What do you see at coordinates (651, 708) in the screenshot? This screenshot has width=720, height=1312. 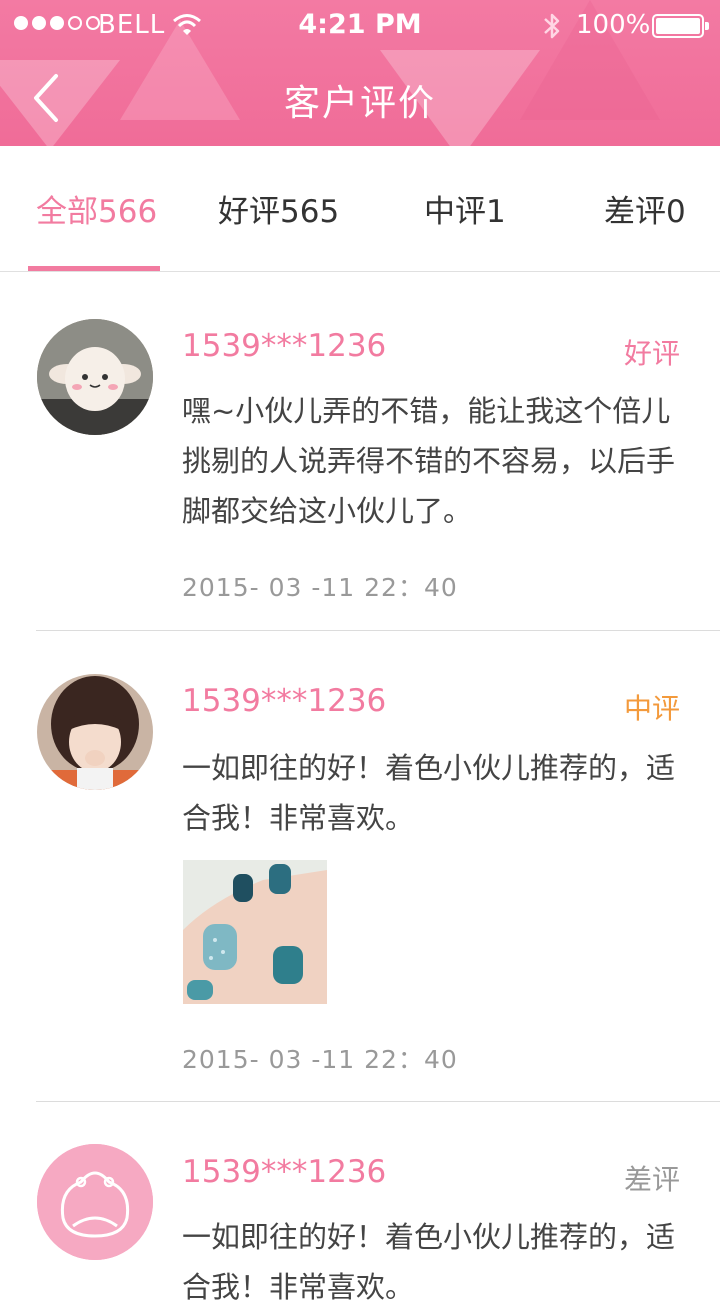 I see `review-rating: 中评` at bounding box center [651, 708].